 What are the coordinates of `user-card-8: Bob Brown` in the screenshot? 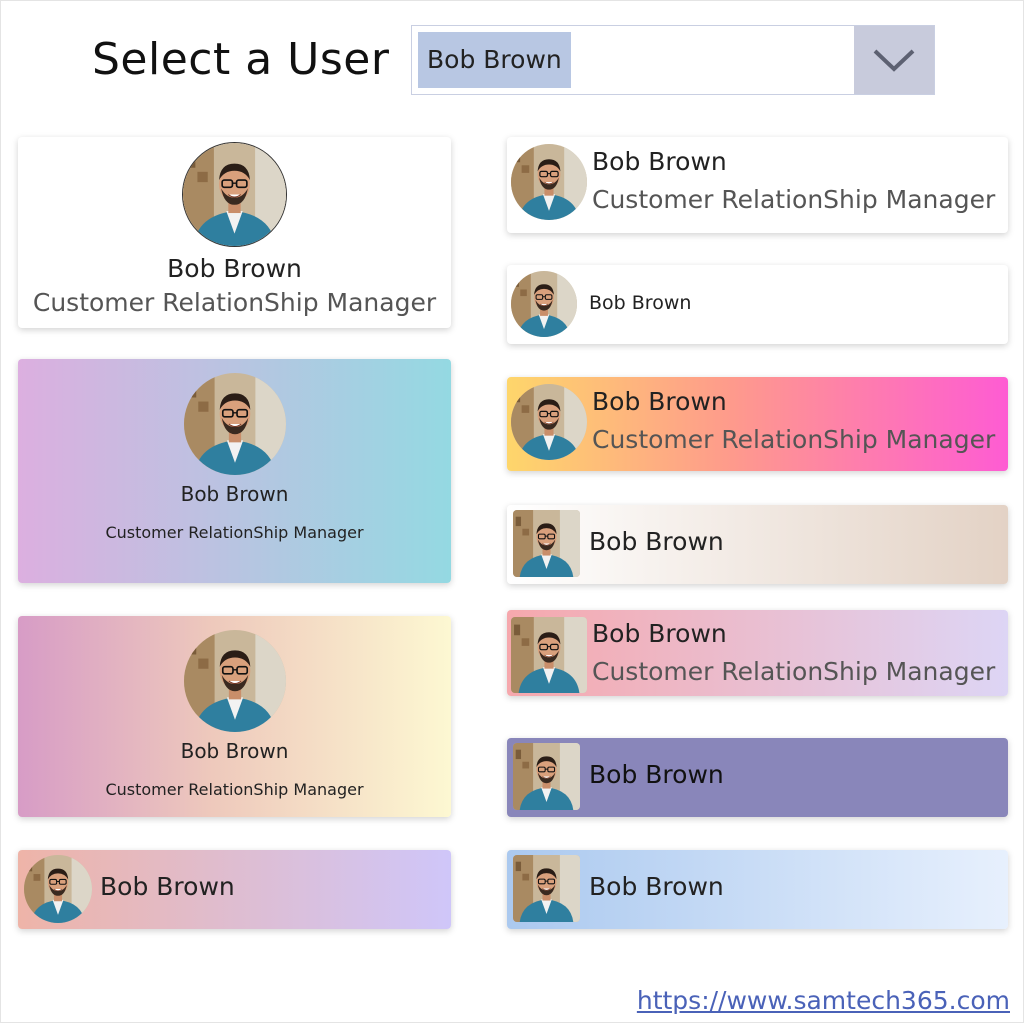 It's located at (757, 544).